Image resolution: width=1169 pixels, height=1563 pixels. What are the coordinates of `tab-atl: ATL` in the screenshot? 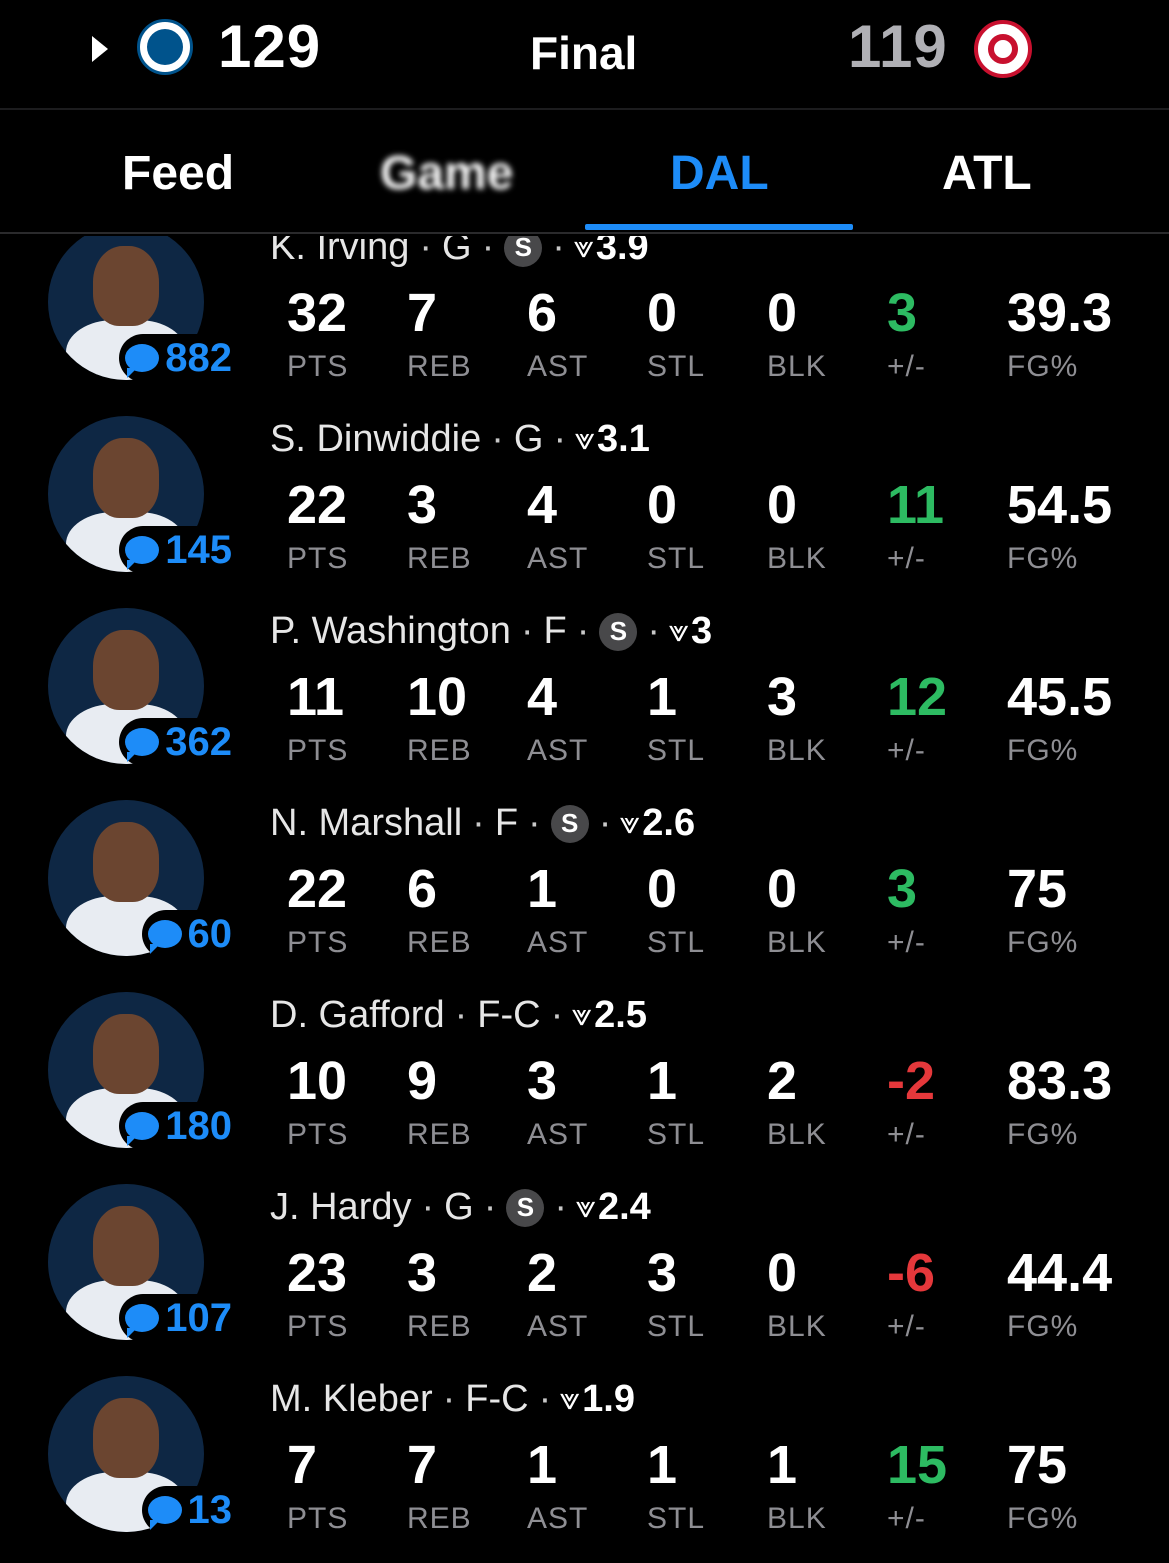 It's located at (987, 173).